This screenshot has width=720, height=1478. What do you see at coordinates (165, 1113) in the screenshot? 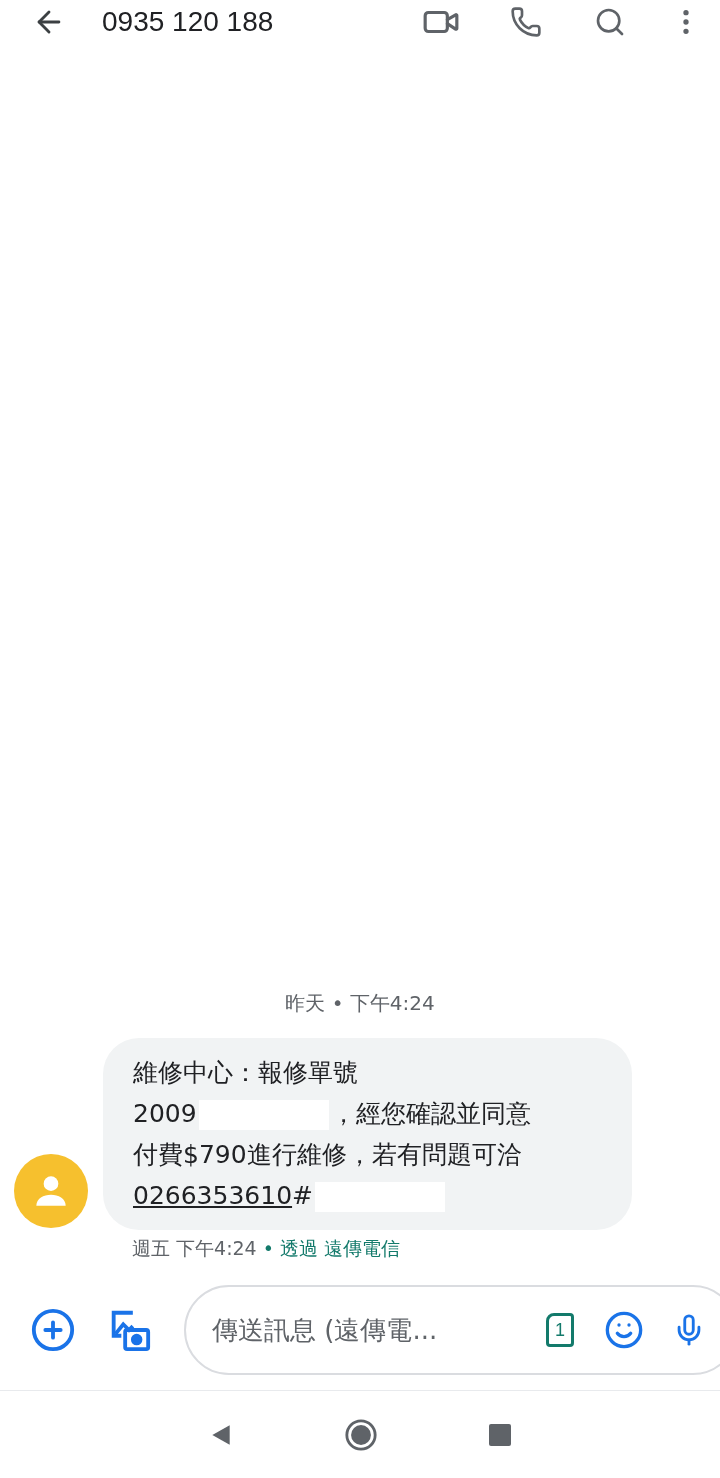
I see `message-text: 2009` at bounding box center [165, 1113].